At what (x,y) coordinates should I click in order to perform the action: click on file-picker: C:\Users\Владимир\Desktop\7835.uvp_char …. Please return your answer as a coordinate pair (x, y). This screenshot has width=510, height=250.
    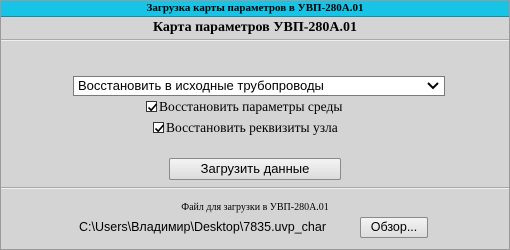
    Looking at the image, I should click on (255, 227).